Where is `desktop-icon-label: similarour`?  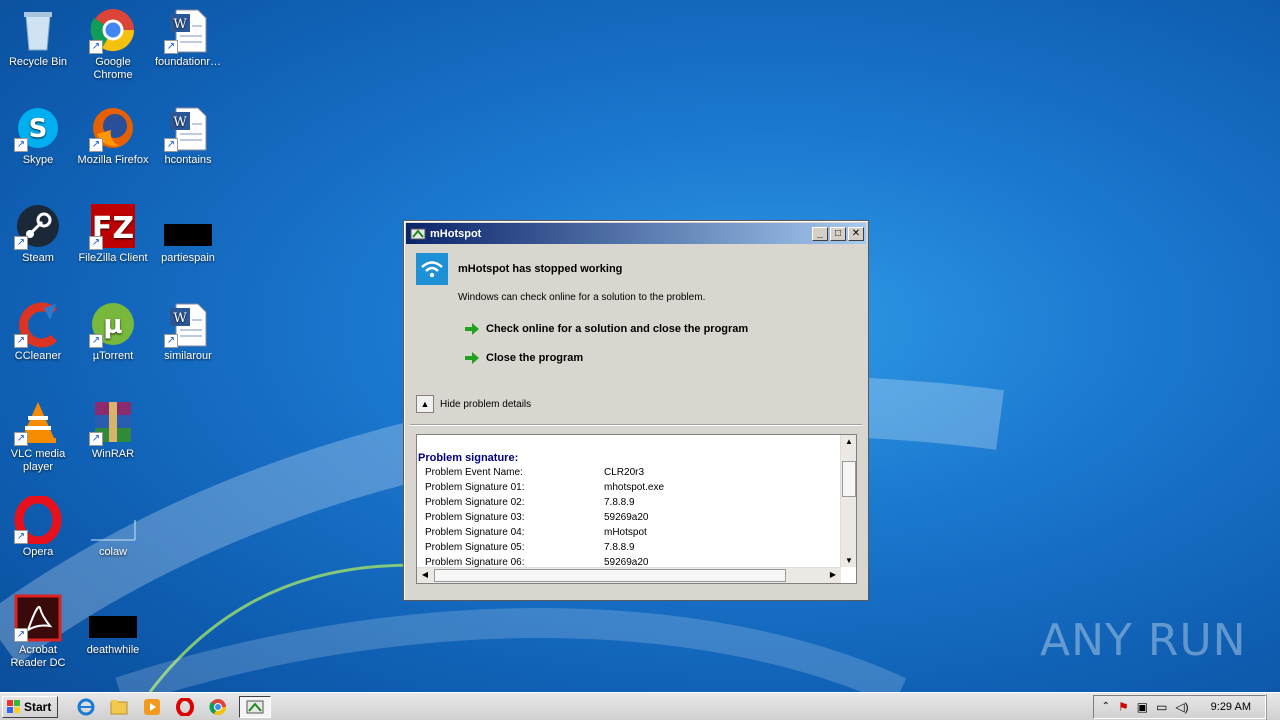 desktop-icon-label: similarour is located at coordinates (188, 356).